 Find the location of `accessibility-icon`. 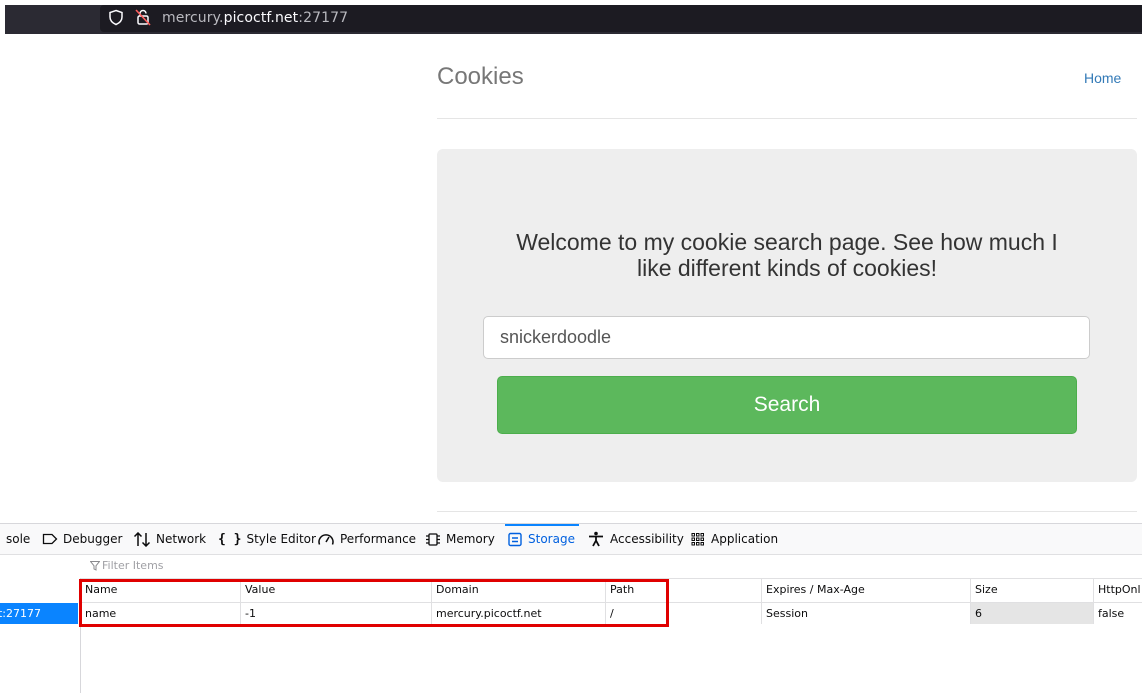

accessibility-icon is located at coordinates (596, 539).